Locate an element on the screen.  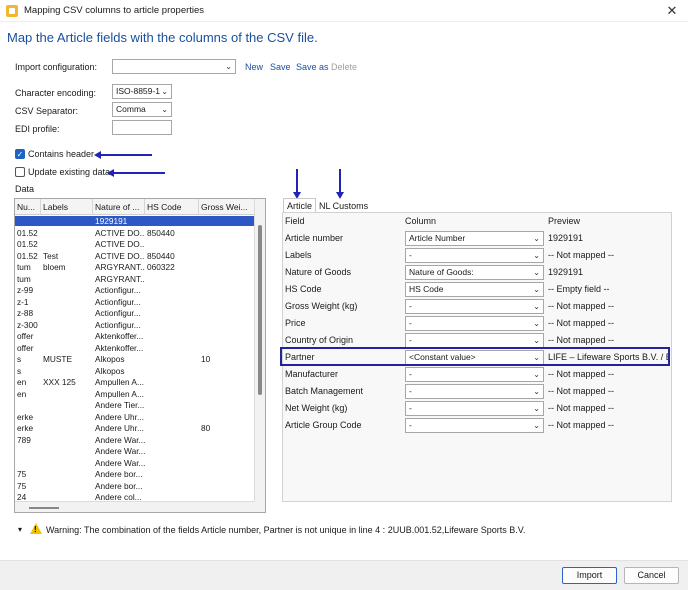
table-row: 01.52 ACTIVE DO... 850440 is located at coordinates (135, 233).